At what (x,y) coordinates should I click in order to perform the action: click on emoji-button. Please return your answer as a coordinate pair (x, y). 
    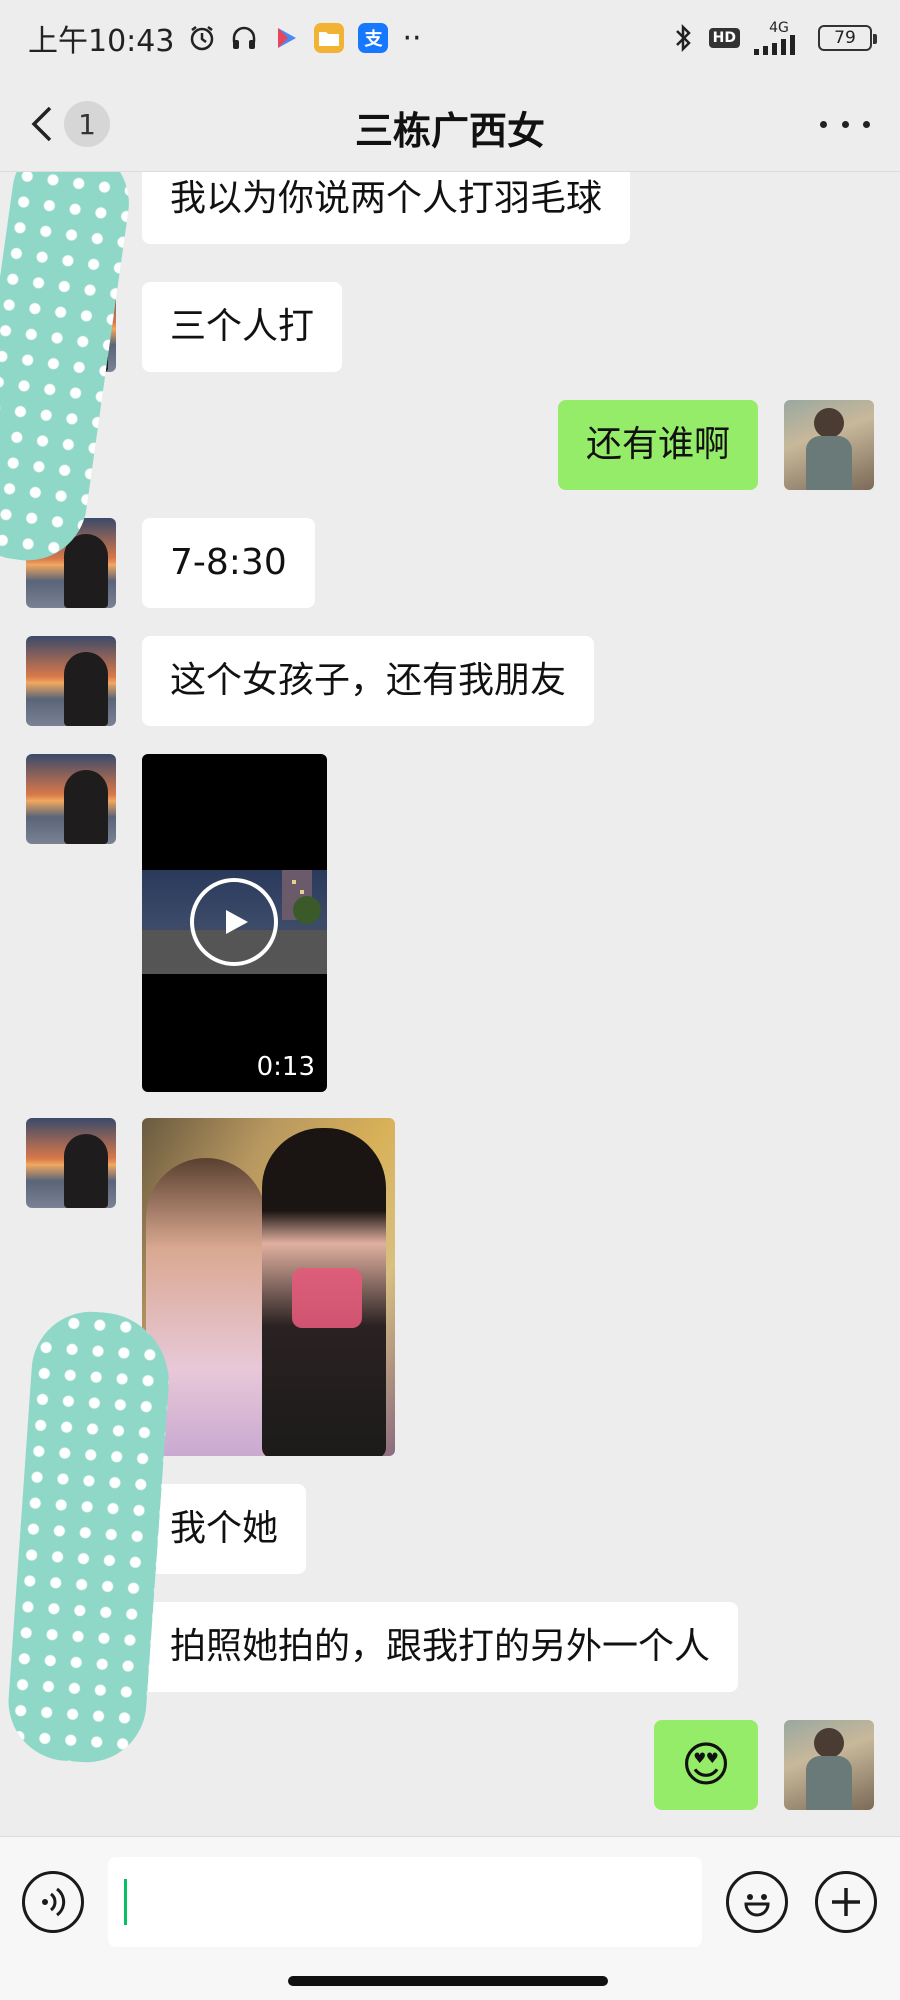
    Looking at the image, I should click on (757, 1902).